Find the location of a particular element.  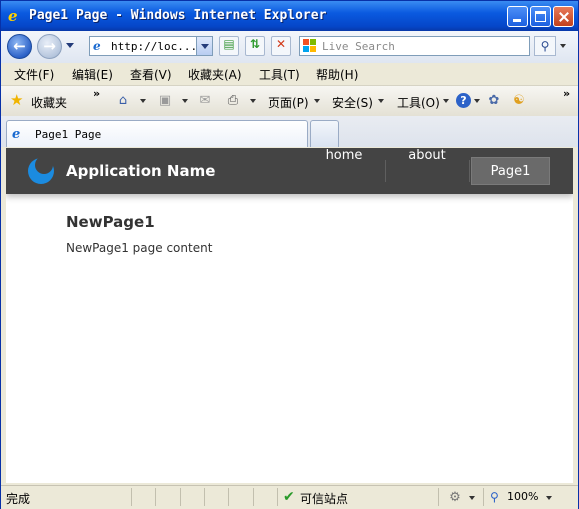

ie-page-icon: e is located at coordinates (16, 134).